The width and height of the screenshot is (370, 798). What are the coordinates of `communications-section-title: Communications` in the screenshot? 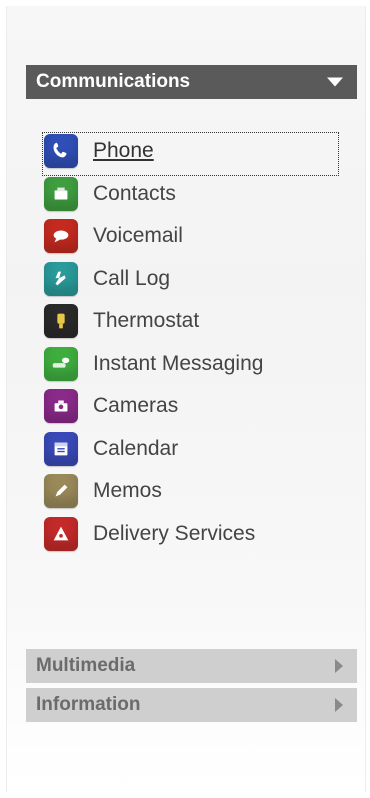 It's located at (113, 81).